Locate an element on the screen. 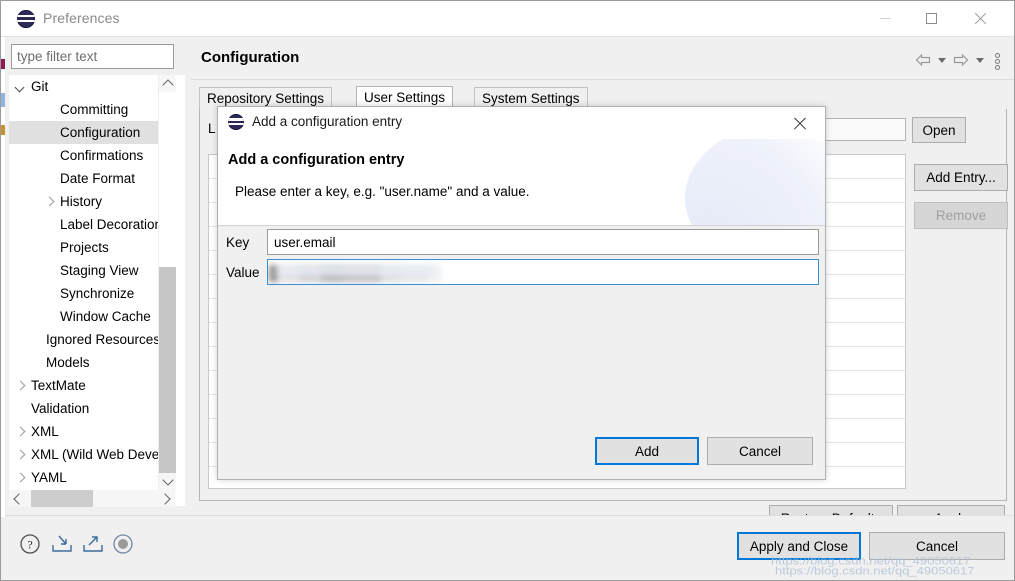  maximize-button is located at coordinates (931, 18).